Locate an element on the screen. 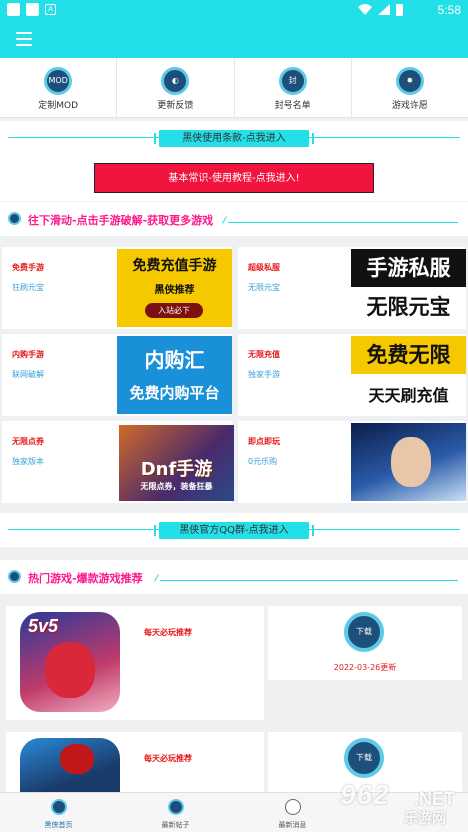 The height and width of the screenshot is (832, 468). tab-latest-posts: 最新帖子 is located at coordinates (175, 812).